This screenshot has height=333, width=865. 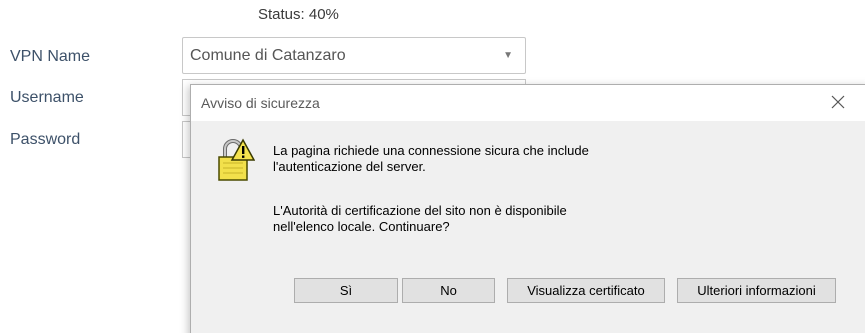 I want to click on vpn-name-label: VPN Name, so click(x=50, y=56).